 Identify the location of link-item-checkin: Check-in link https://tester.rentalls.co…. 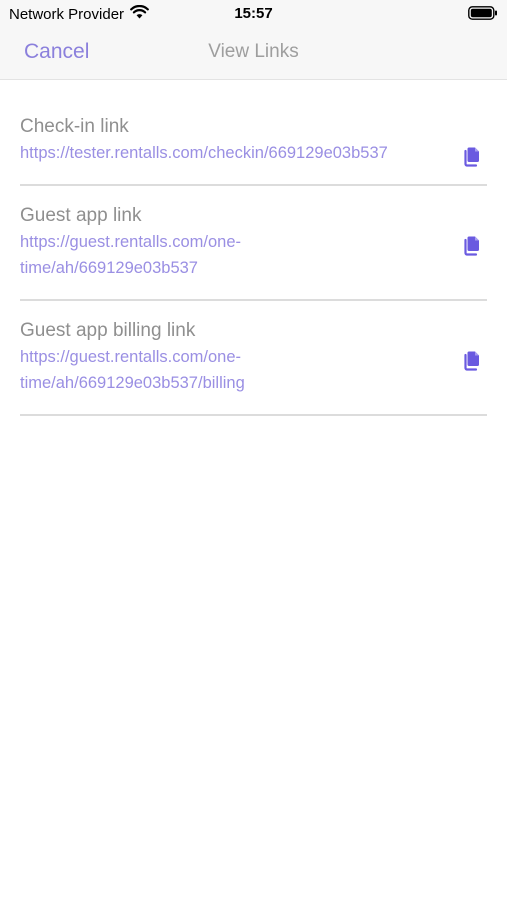
(253, 150).